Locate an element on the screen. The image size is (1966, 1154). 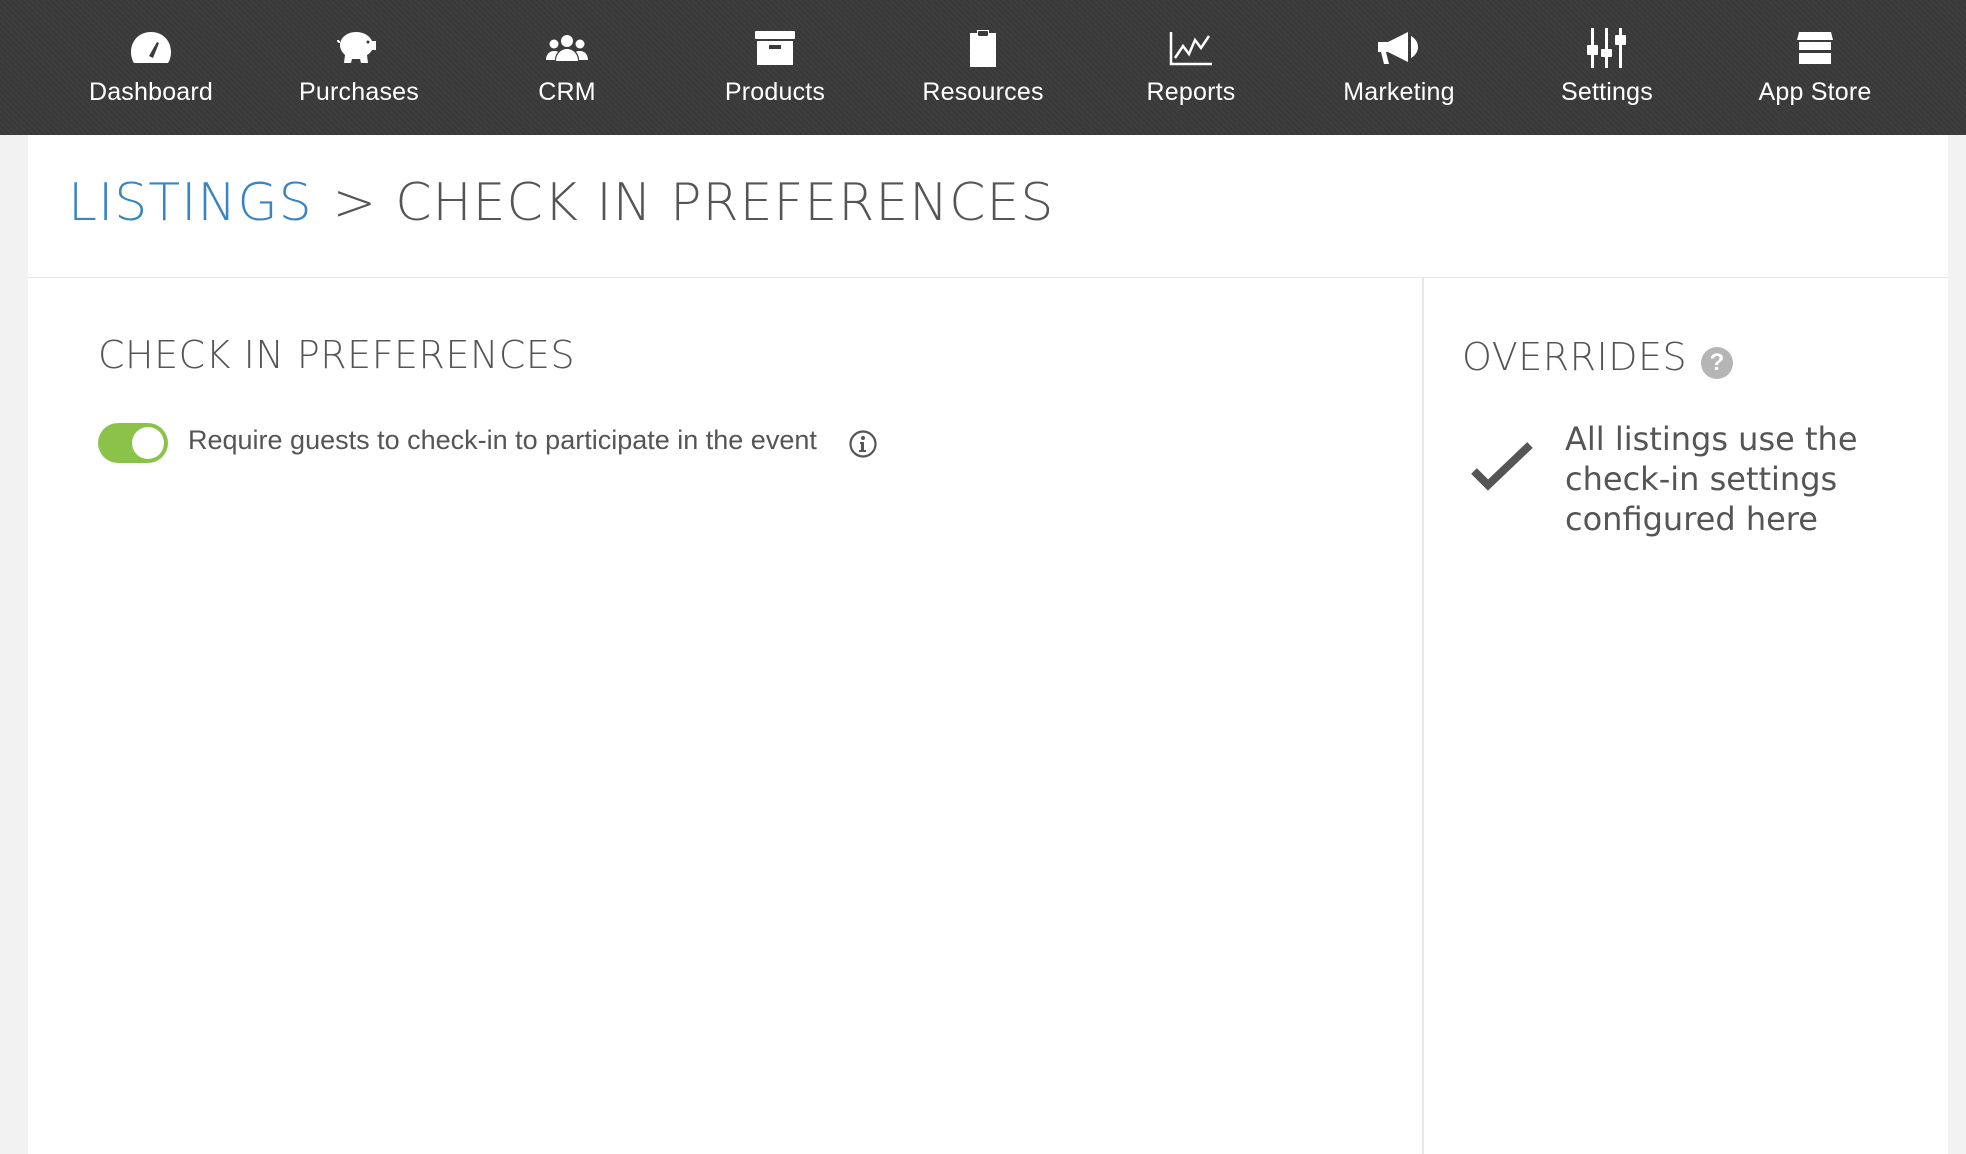
nav-label: Reports is located at coordinates (1191, 92).